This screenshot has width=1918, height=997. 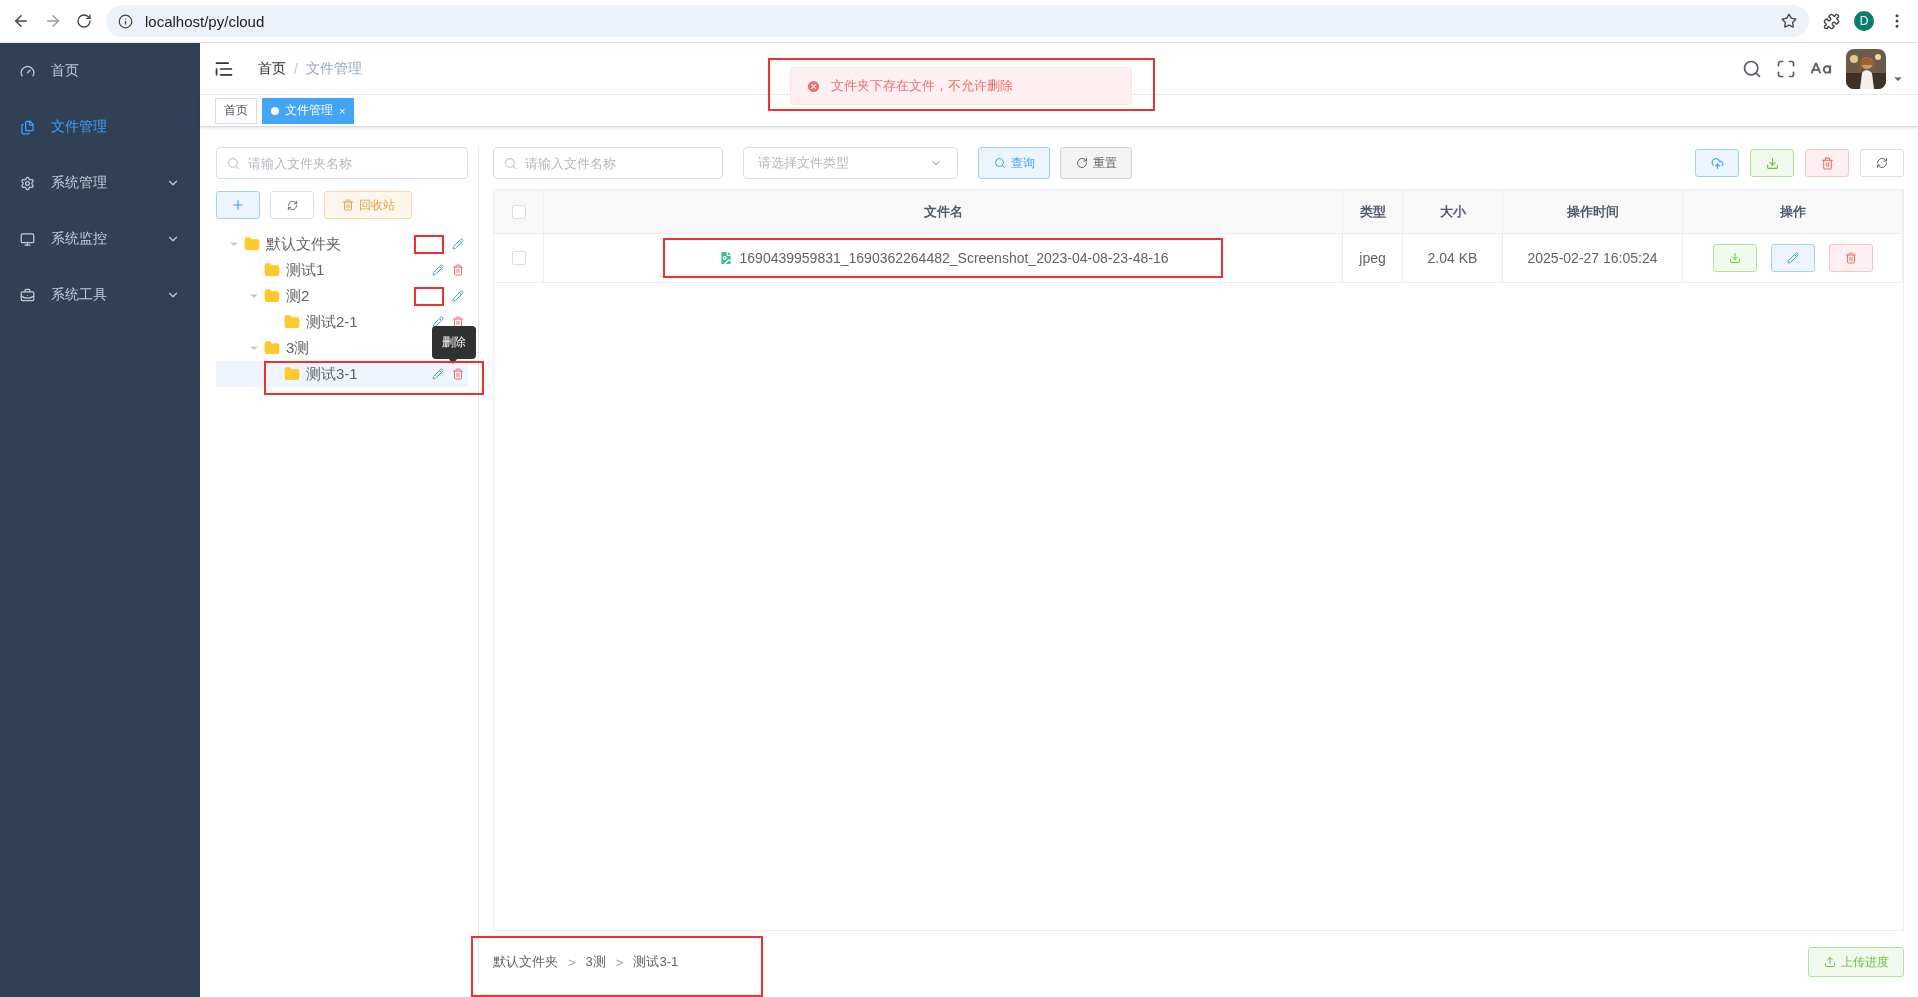 What do you see at coordinates (1593, 258) in the screenshot?
I see `table-cell: 2025-02-27 16:05:24` at bounding box center [1593, 258].